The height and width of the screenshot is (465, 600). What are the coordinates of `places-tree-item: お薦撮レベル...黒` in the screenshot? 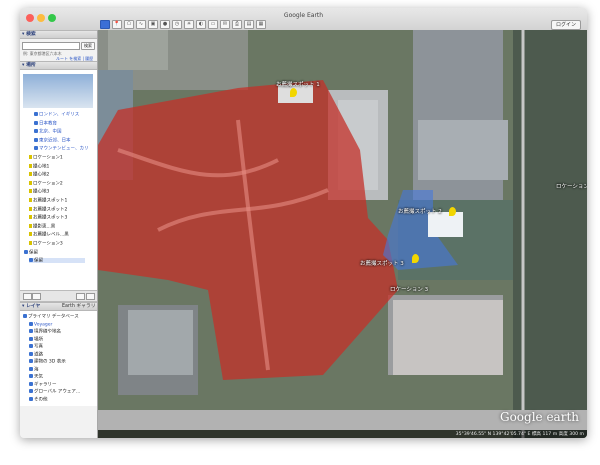 It's located at (49, 235).